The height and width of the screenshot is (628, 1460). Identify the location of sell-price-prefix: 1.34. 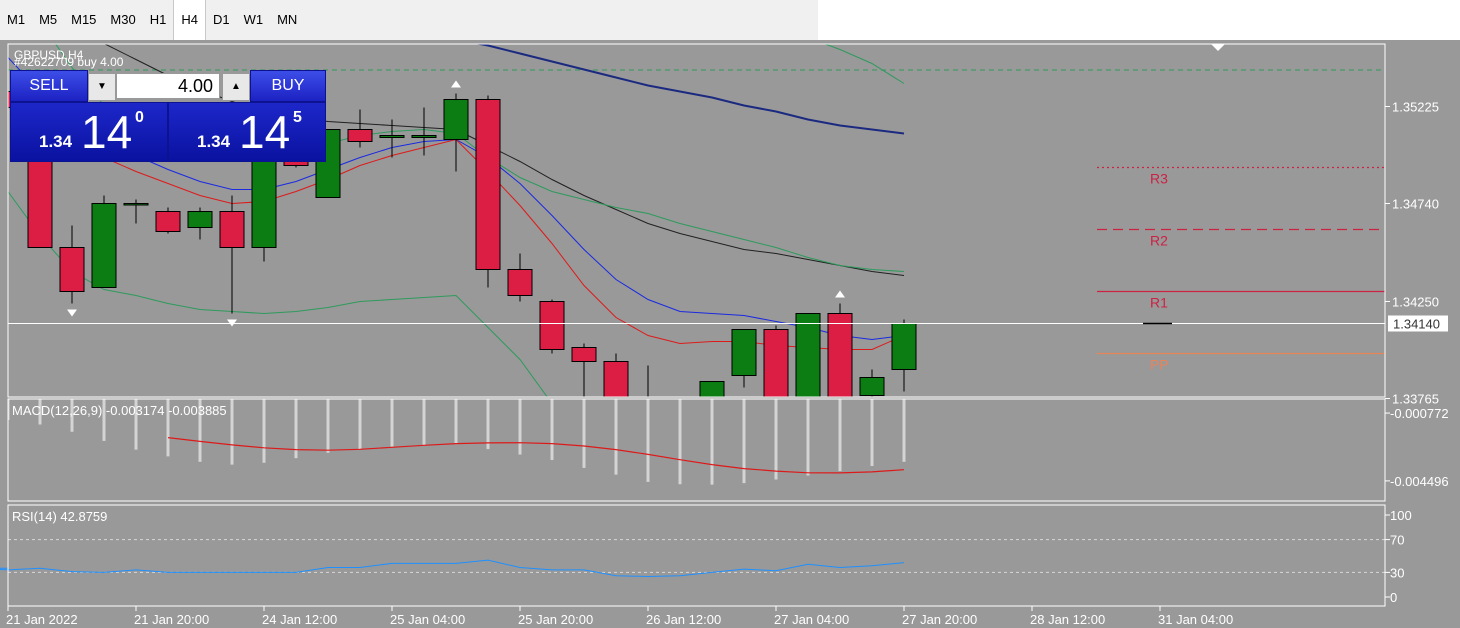
(56, 141).